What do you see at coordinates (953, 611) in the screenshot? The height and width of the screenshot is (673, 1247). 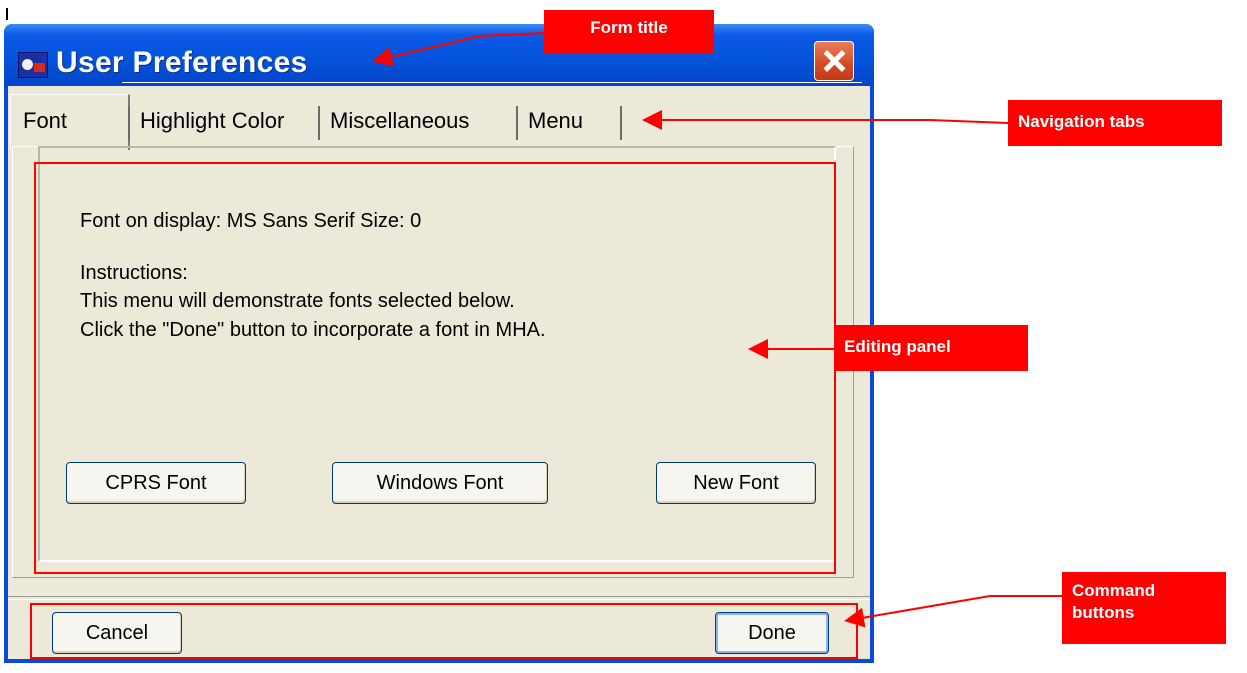 I see `arrow-command-buttons` at bounding box center [953, 611].